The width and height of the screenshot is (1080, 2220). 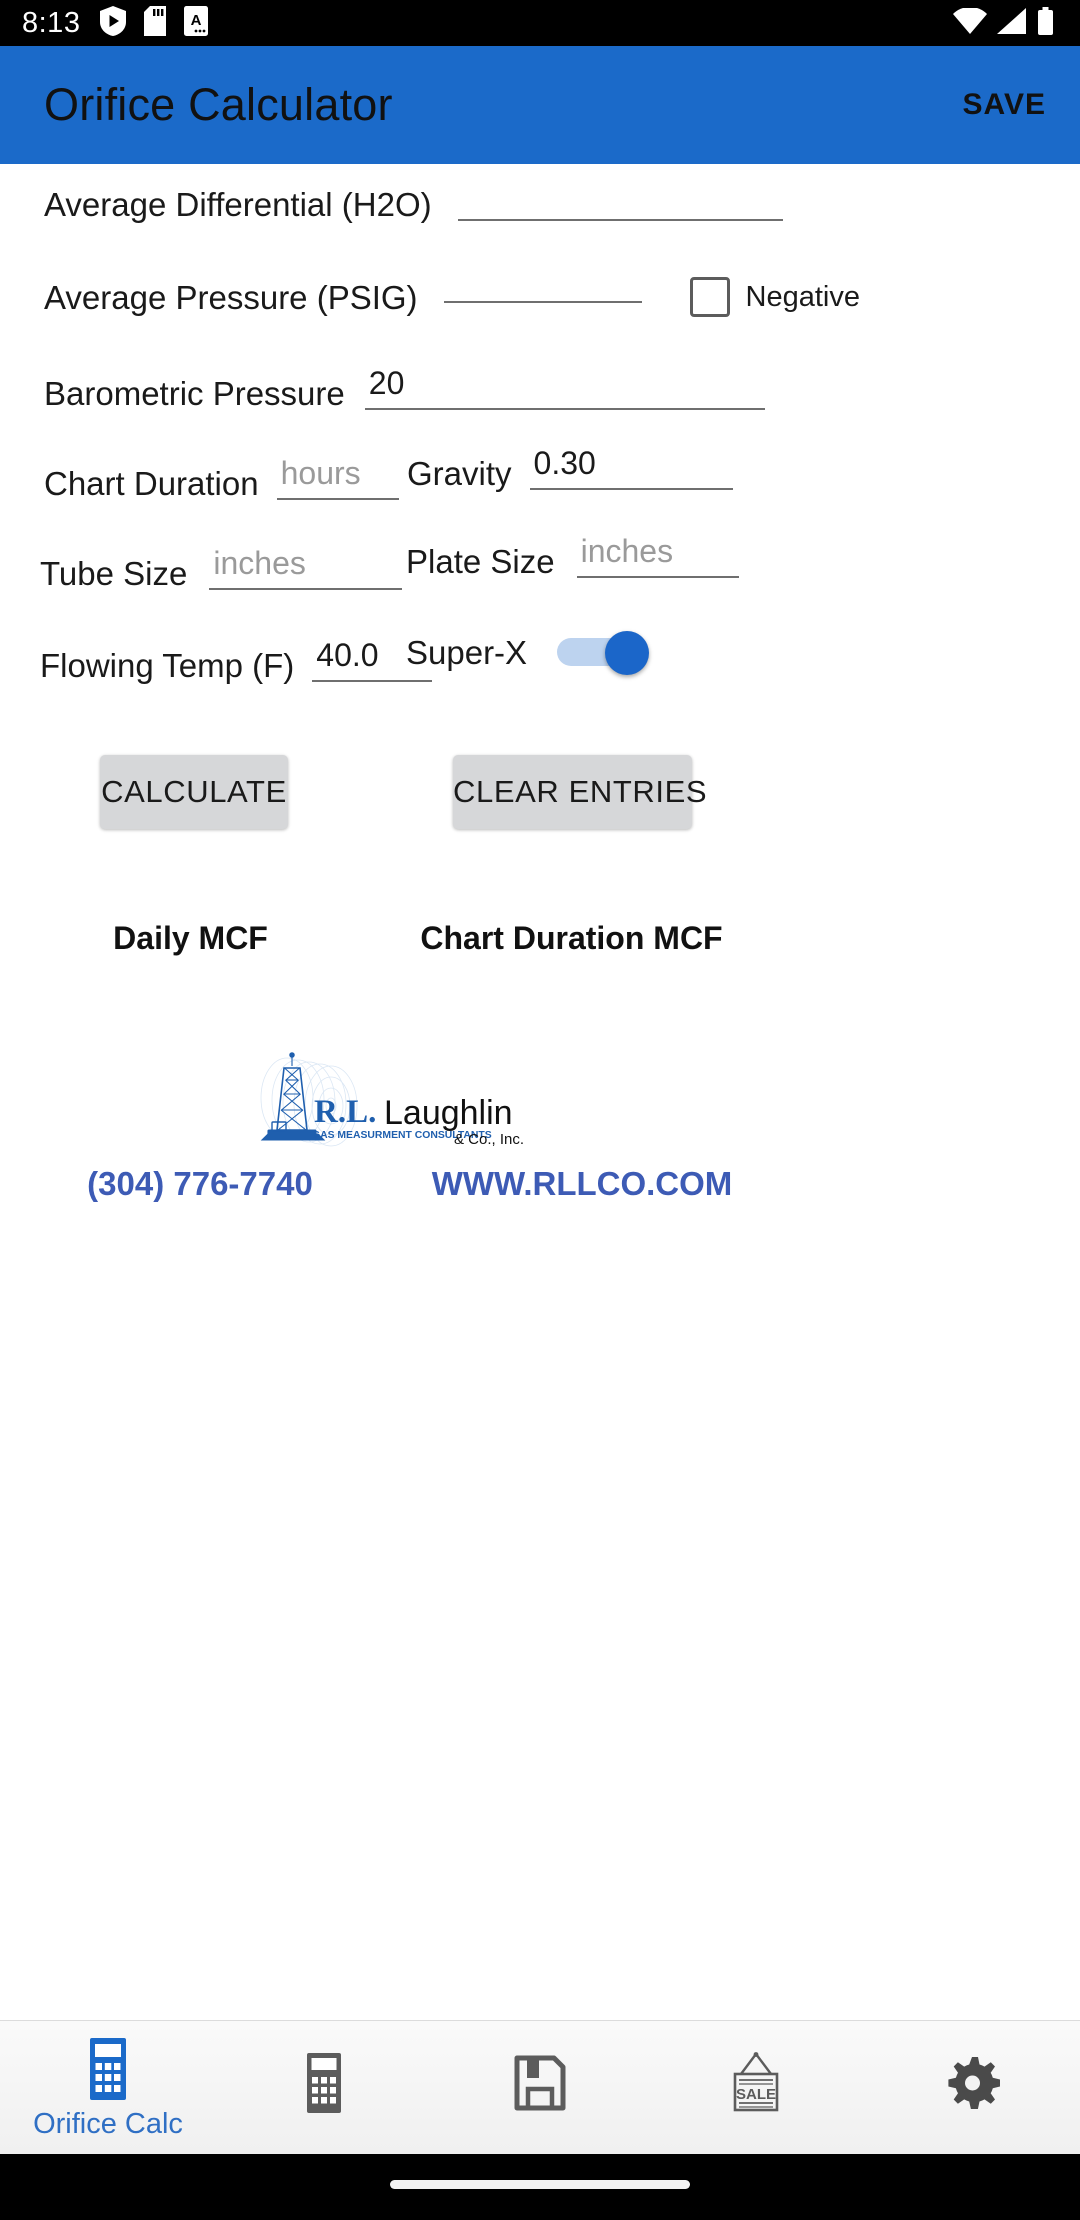 I want to click on calculate-button: CALCULATE, so click(x=194, y=792).